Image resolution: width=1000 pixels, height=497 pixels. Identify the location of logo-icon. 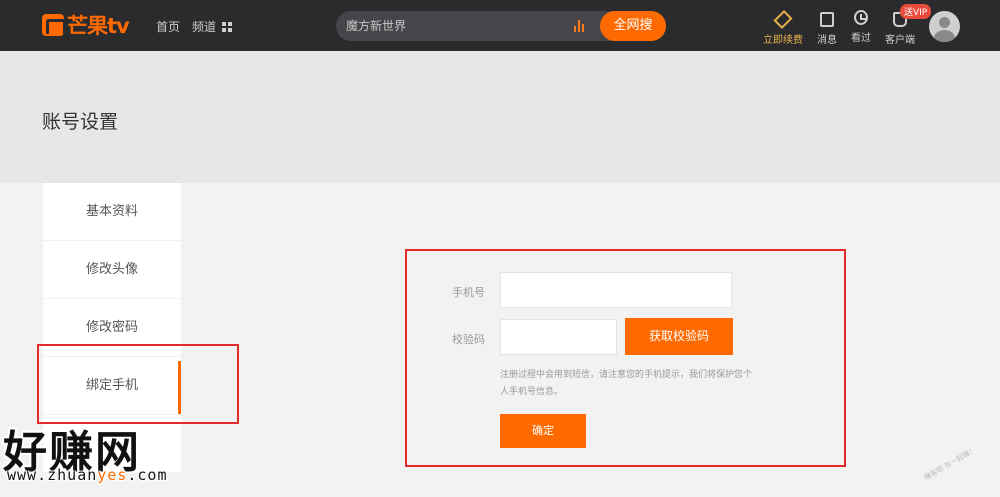
(54, 25).